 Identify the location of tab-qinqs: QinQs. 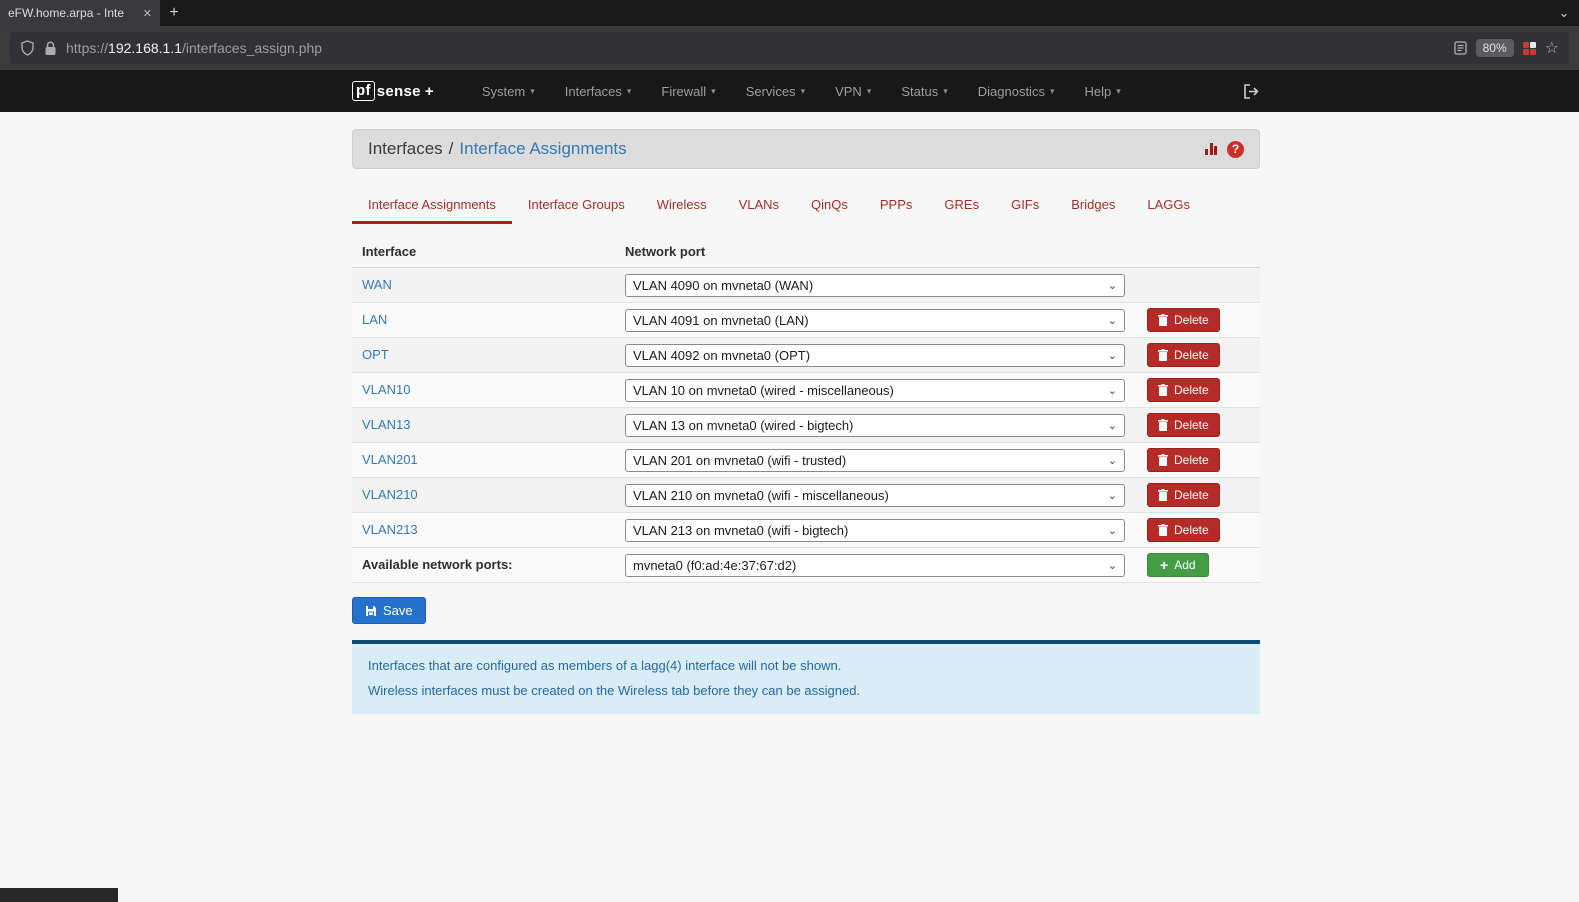
(829, 206).